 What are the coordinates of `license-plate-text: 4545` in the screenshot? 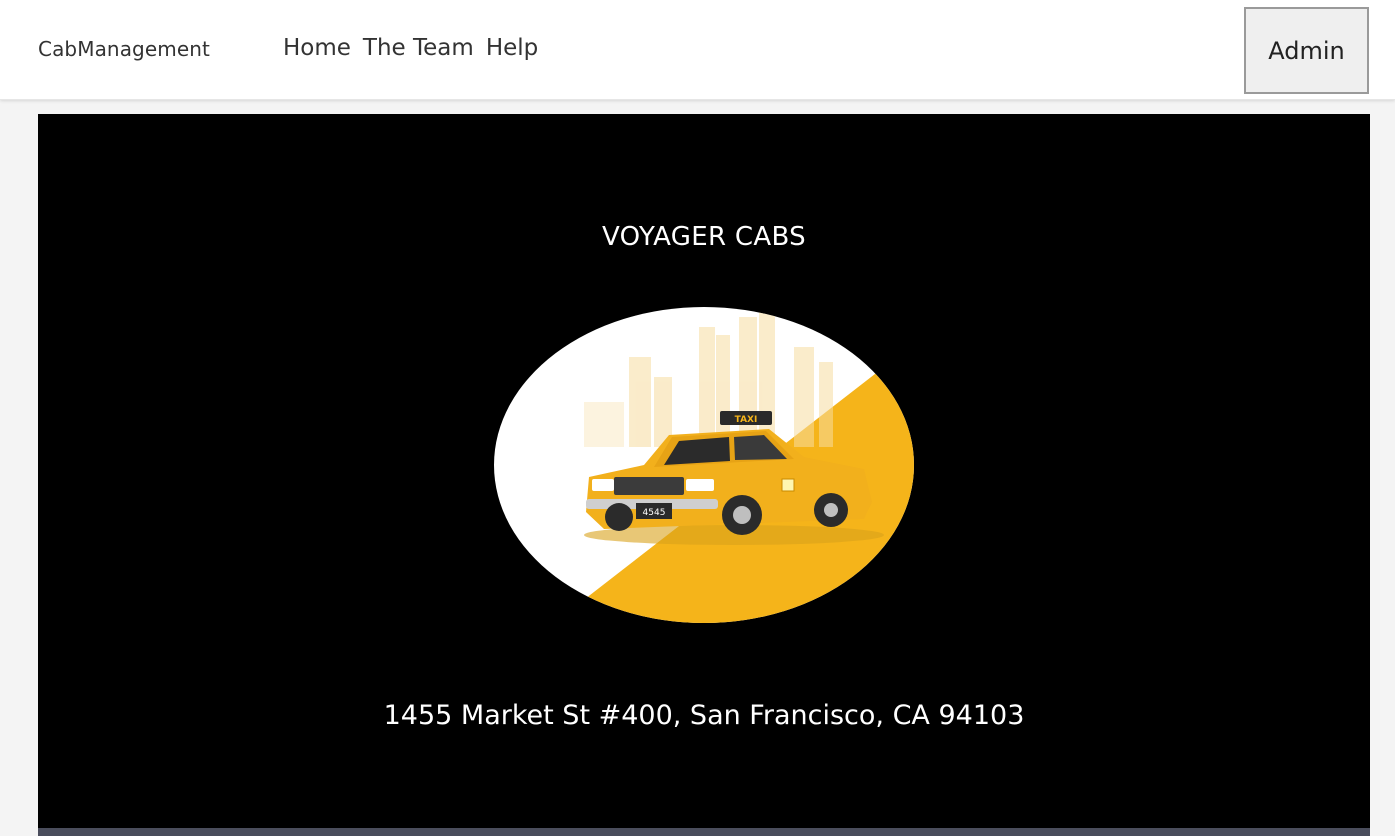 It's located at (654, 513).